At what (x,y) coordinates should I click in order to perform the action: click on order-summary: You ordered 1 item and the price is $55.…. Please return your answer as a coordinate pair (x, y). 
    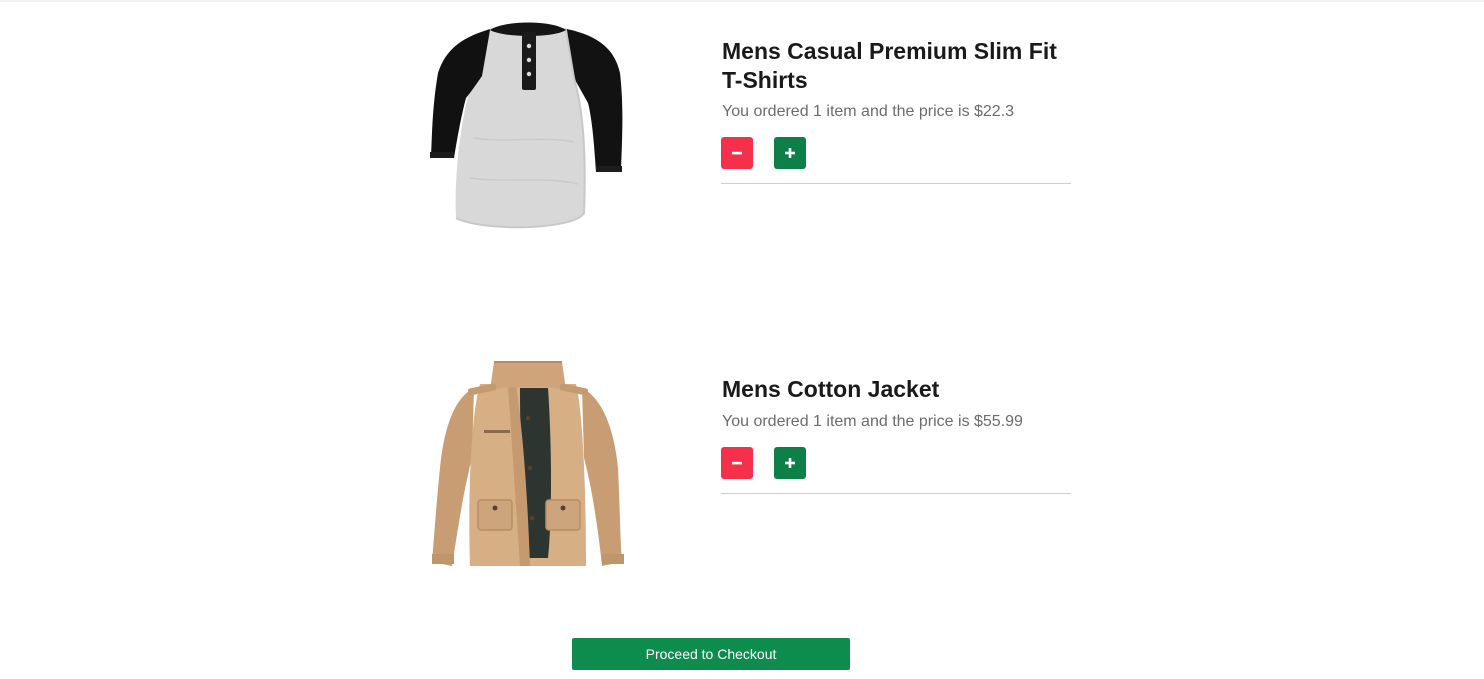
    Looking at the image, I should click on (872, 421).